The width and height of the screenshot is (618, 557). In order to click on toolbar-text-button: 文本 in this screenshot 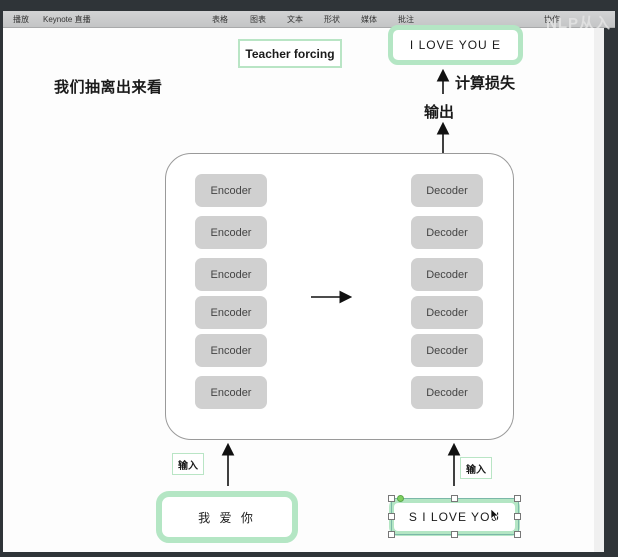, I will do `click(295, 19)`.